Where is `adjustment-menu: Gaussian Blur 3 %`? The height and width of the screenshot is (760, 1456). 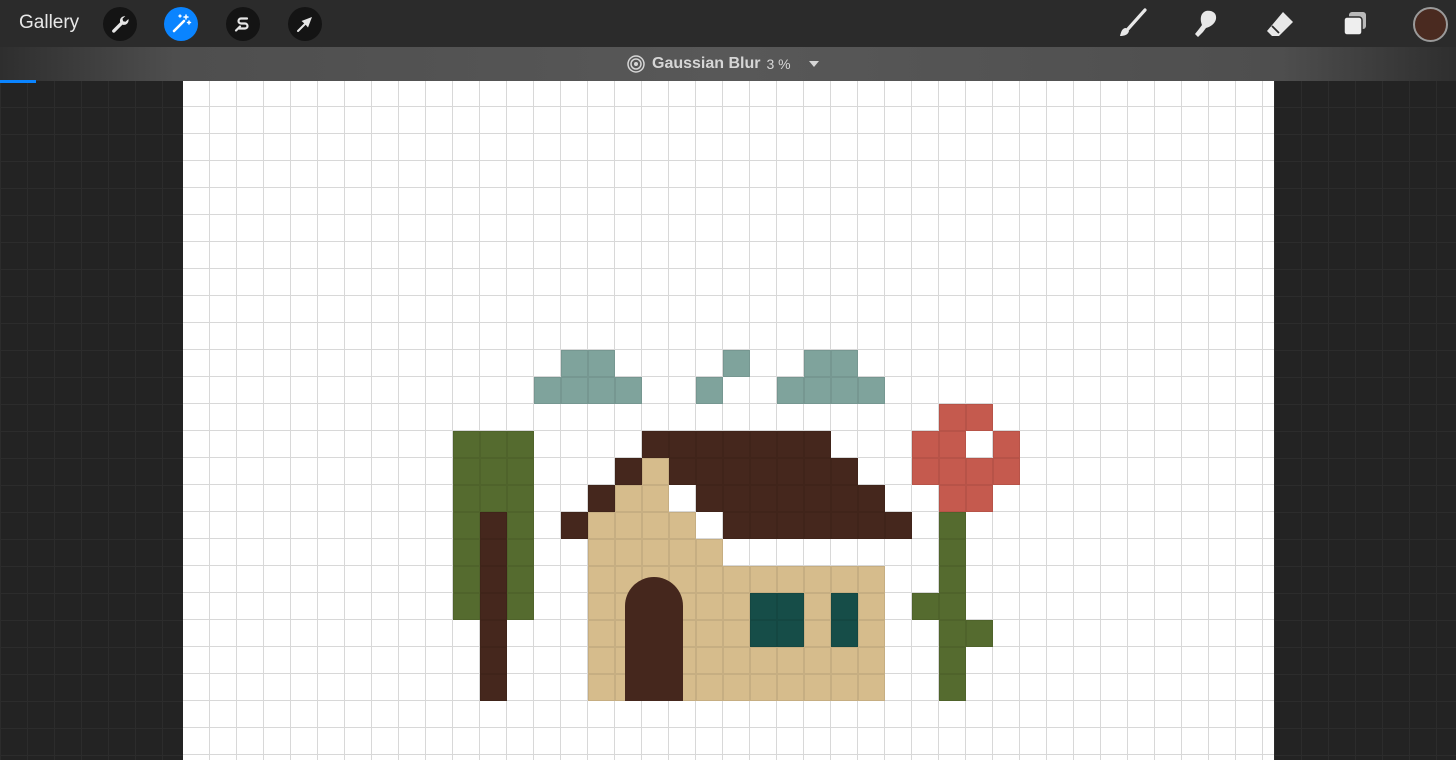 adjustment-menu: Gaussian Blur 3 % is located at coordinates (724, 64).